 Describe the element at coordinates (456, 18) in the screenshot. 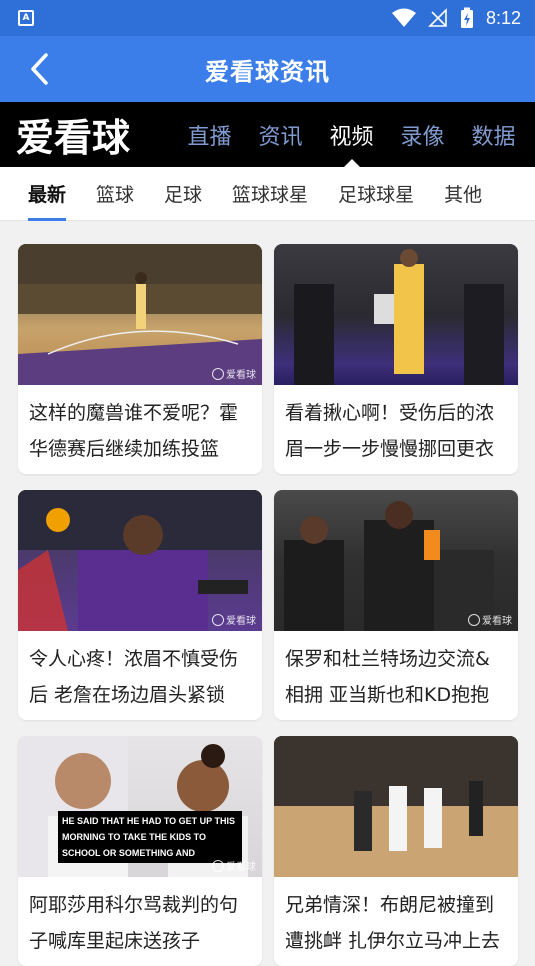

I see `status-icons: 8:12` at that location.